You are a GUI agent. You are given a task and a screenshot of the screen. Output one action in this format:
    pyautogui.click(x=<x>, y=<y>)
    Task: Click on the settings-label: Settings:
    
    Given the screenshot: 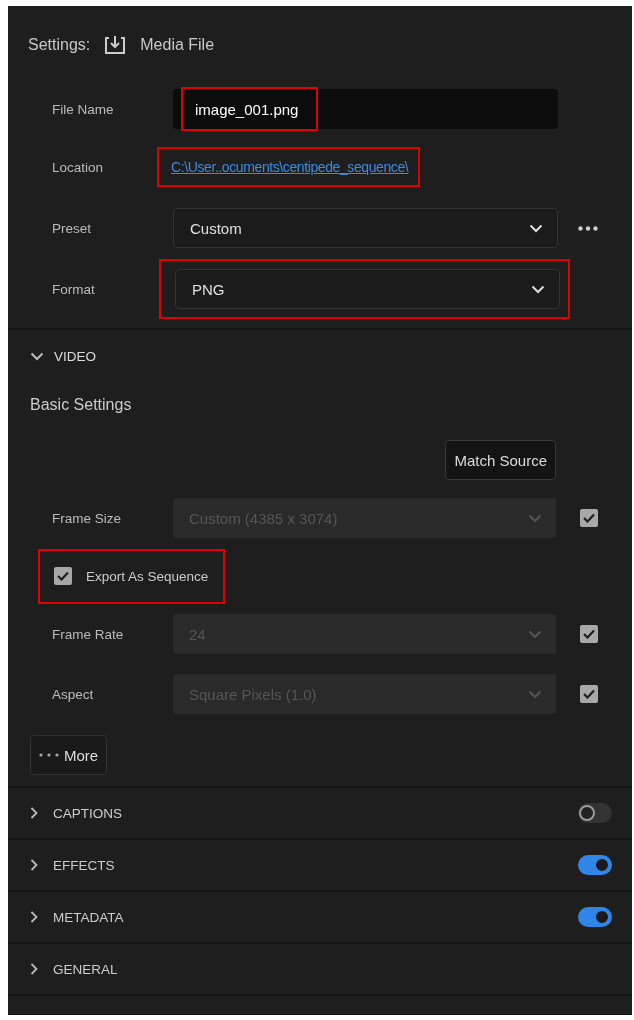 What is the action you would take?
    pyautogui.click(x=59, y=45)
    